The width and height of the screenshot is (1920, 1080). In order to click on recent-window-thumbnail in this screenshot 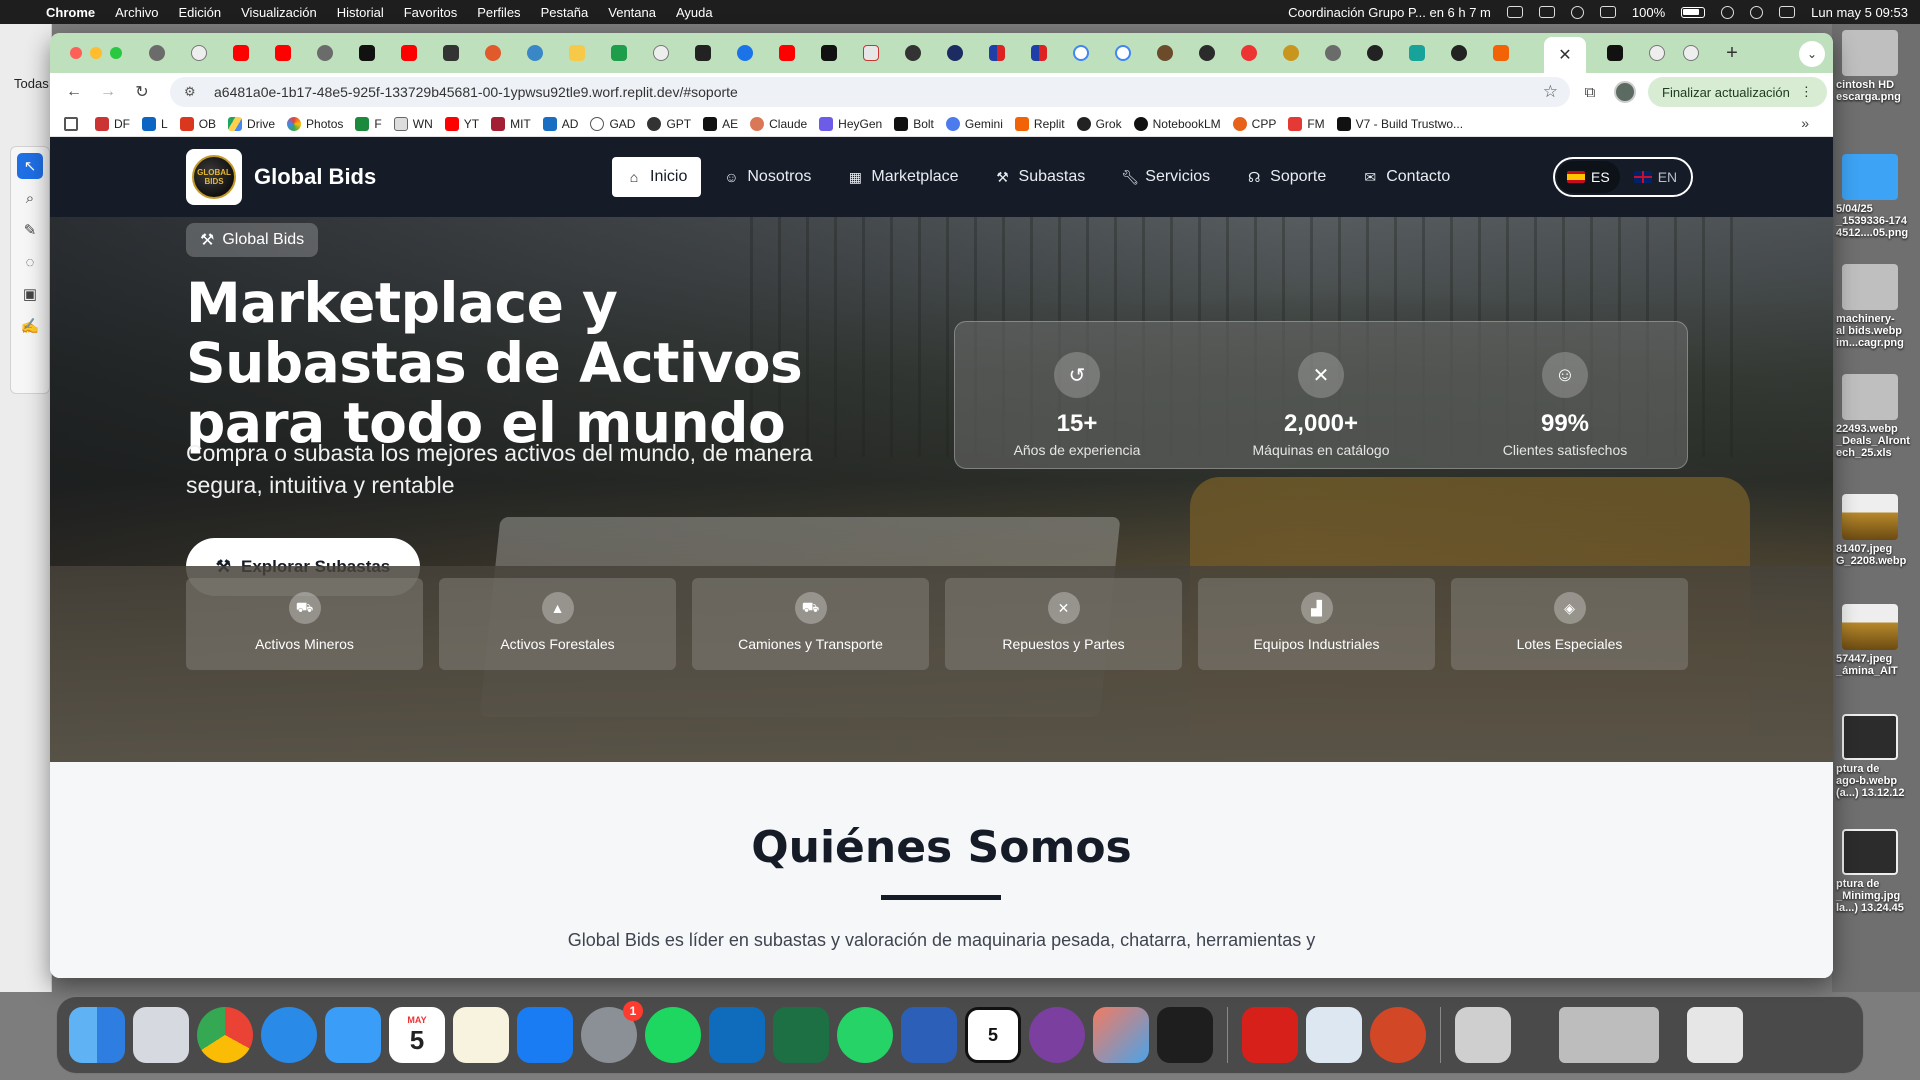, I will do `click(1483, 1035)`.